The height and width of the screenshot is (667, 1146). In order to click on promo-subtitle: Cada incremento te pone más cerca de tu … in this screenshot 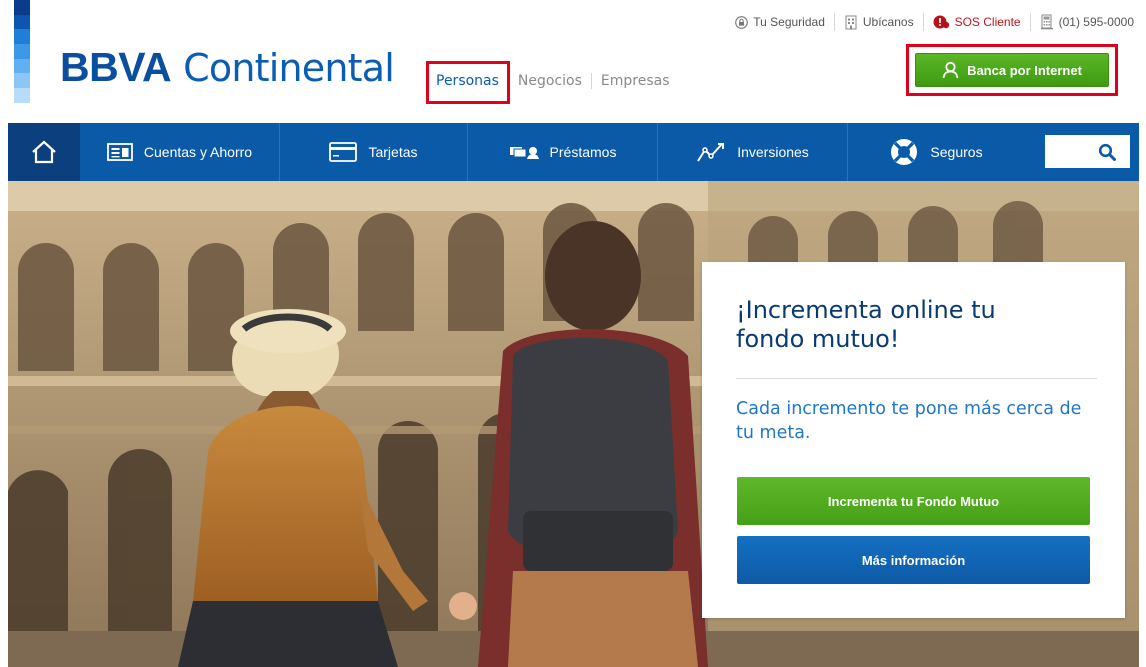, I will do `click(909, 421)`.